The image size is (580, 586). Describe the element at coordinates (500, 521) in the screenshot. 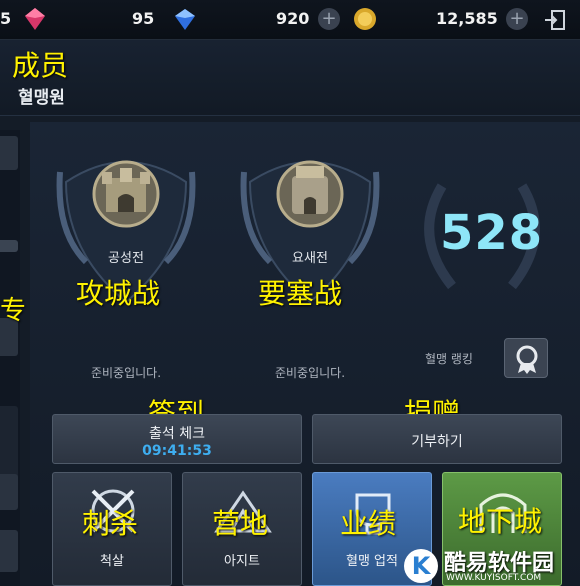

I see `dungeon-cn-overlay: 地下城` at that location.